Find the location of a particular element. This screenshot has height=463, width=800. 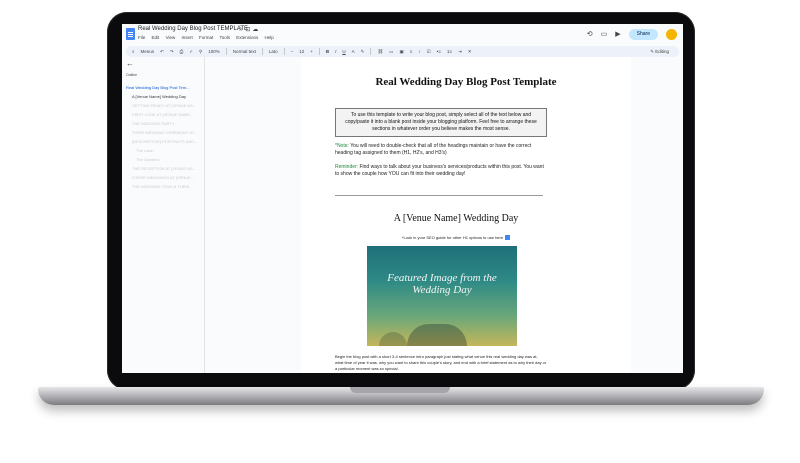

decrease-size-icon: − is located at coordinates (292, 51).